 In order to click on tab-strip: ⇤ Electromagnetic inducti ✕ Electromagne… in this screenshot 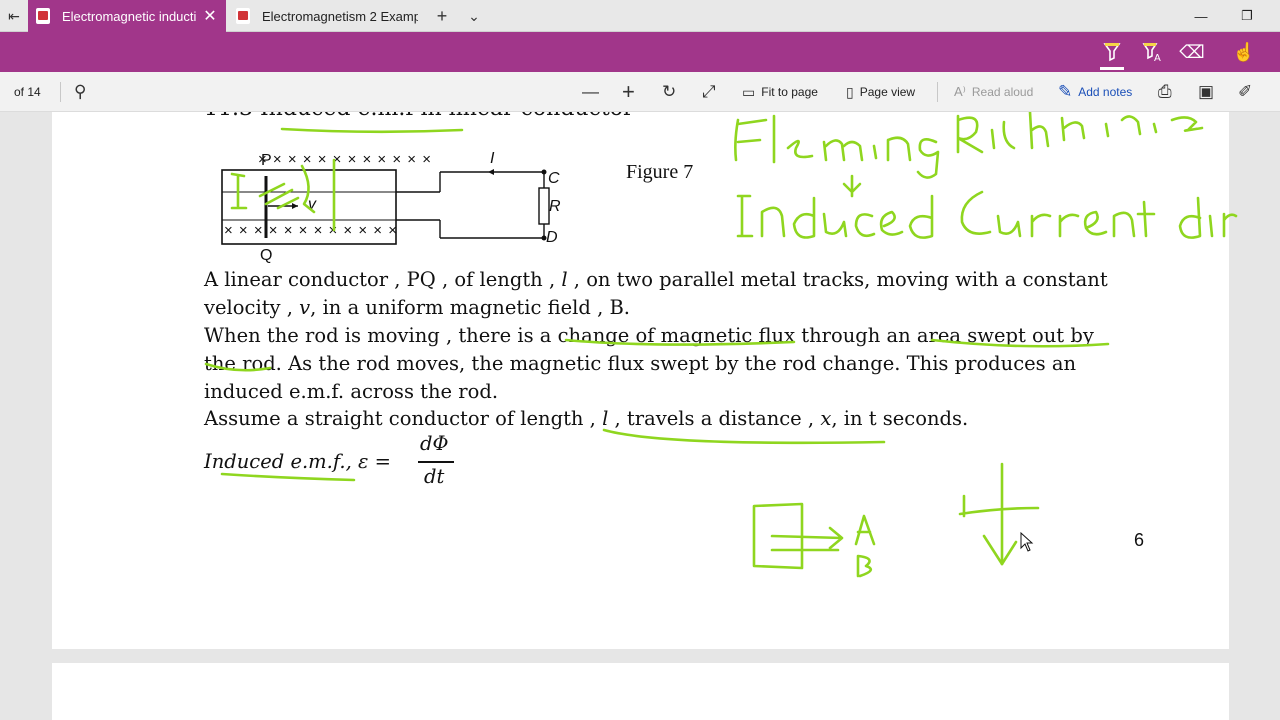, I will do `click(640, 16)`.